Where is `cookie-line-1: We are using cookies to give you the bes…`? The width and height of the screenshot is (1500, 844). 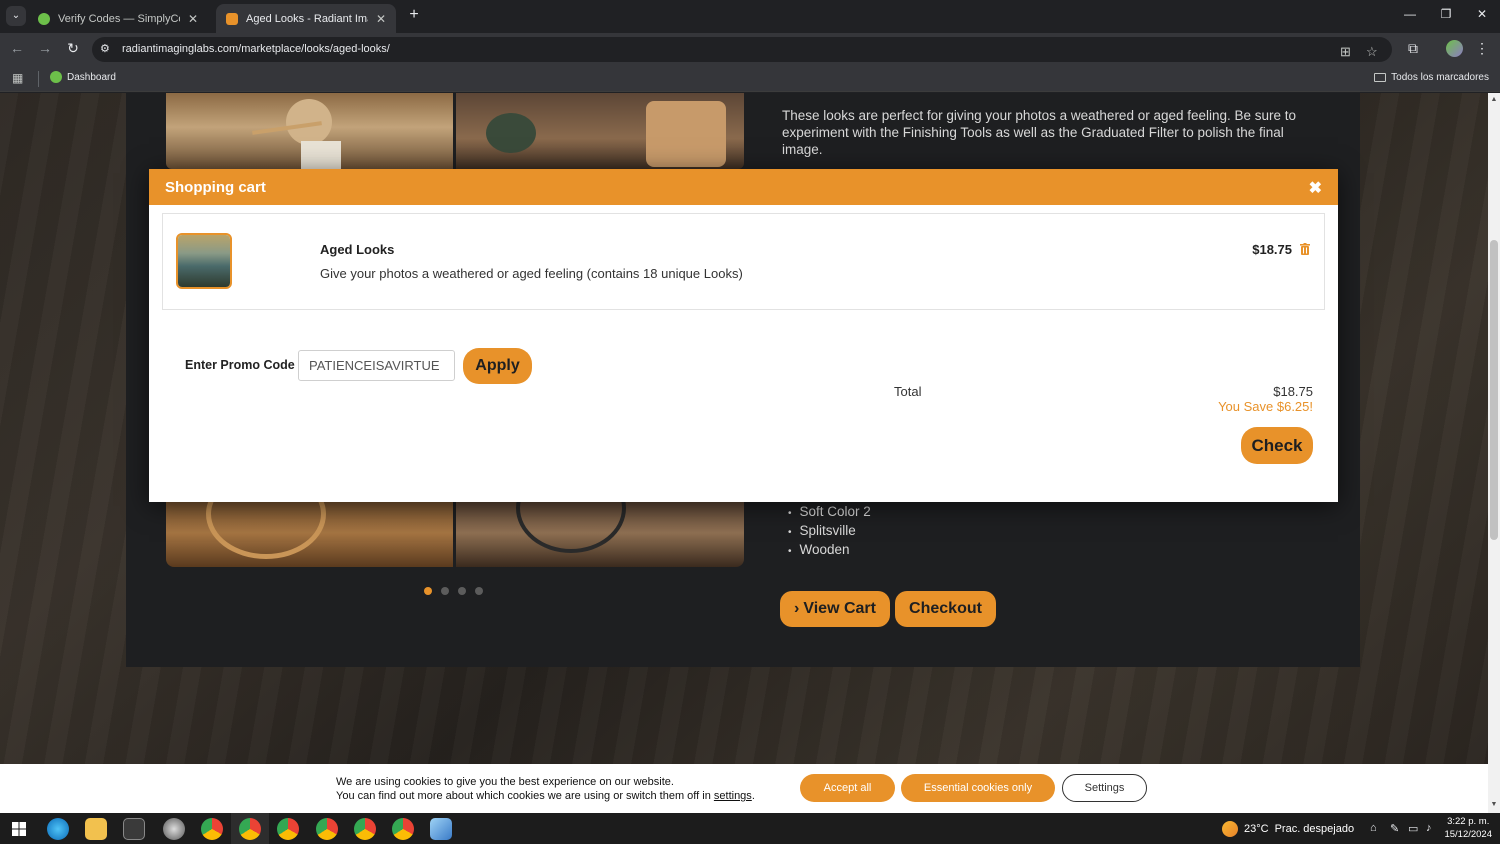
cookie-line-1: We are using cookies to give you the bes… is located at coordinates (505, 782).